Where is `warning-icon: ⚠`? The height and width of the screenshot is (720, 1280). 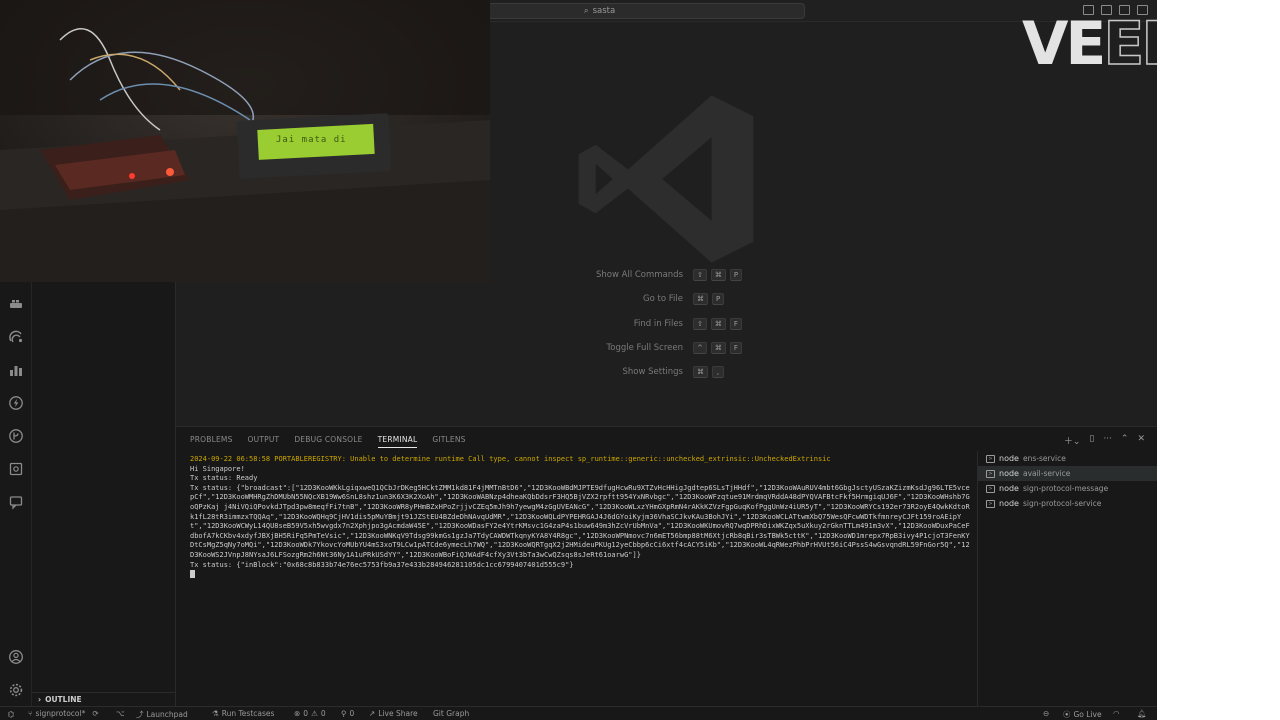
warning-icon: ⚠ is located at coordinates (314, 713).